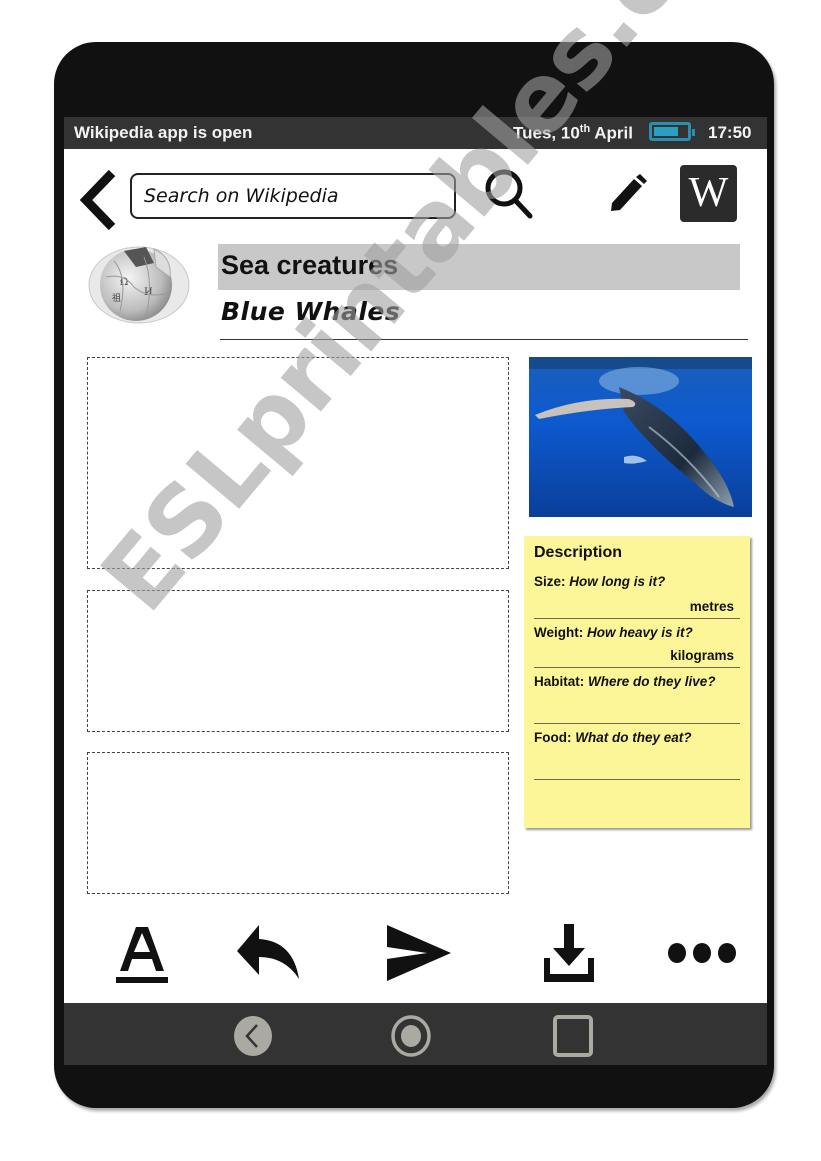 The height and width of the screenshot is (1161, 821). What do you see at coordinates (637, 723) in the screenshot?
I see `habitat-answer-line` at bounding box center [637, 723].